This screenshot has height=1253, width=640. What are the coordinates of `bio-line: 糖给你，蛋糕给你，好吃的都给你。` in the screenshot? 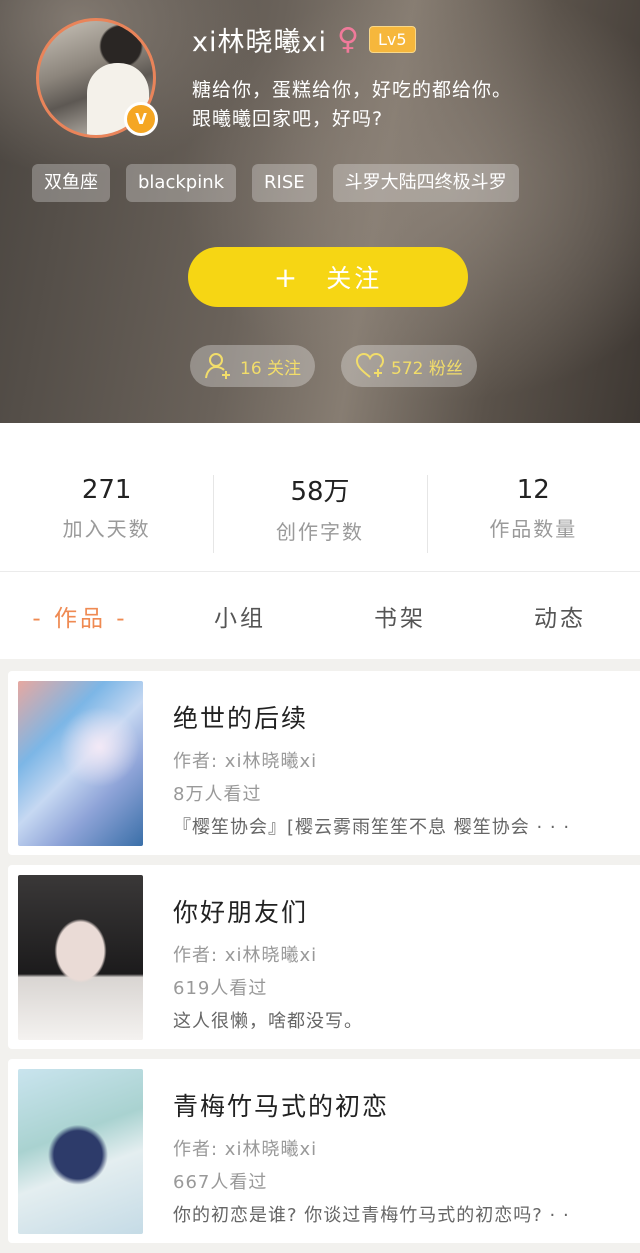 It's located at (352, 90).